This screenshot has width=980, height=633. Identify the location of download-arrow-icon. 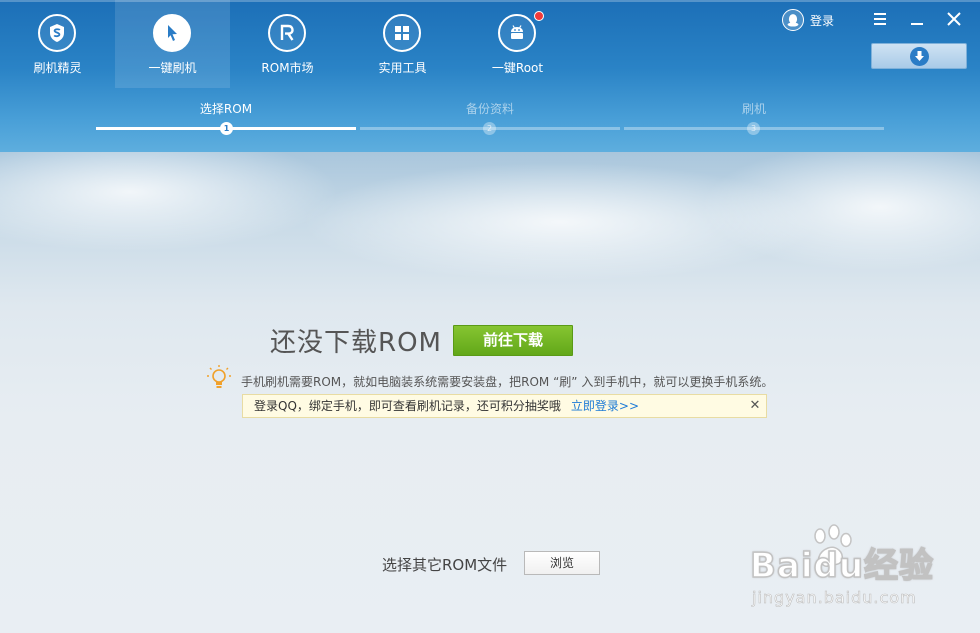
(919, 56).